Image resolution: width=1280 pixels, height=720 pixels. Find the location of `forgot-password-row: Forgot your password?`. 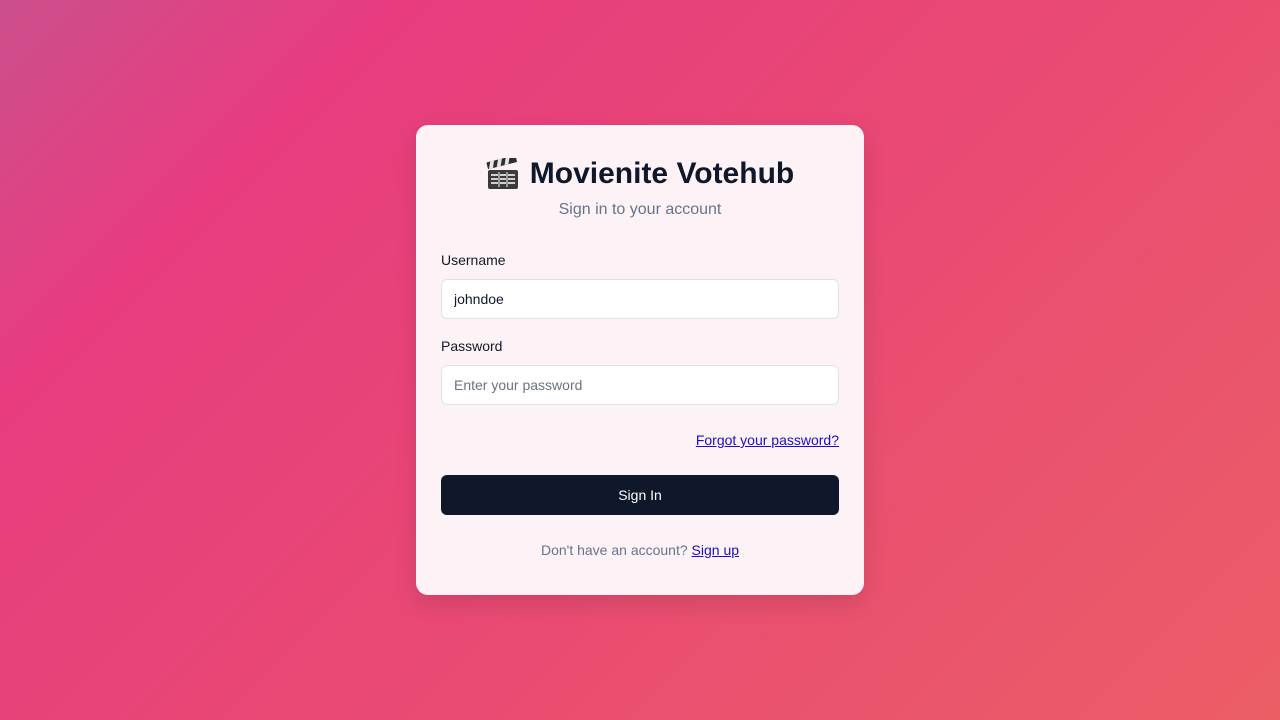

forgot-password-row: Forgot your password? is located at coordinates (640, 440).